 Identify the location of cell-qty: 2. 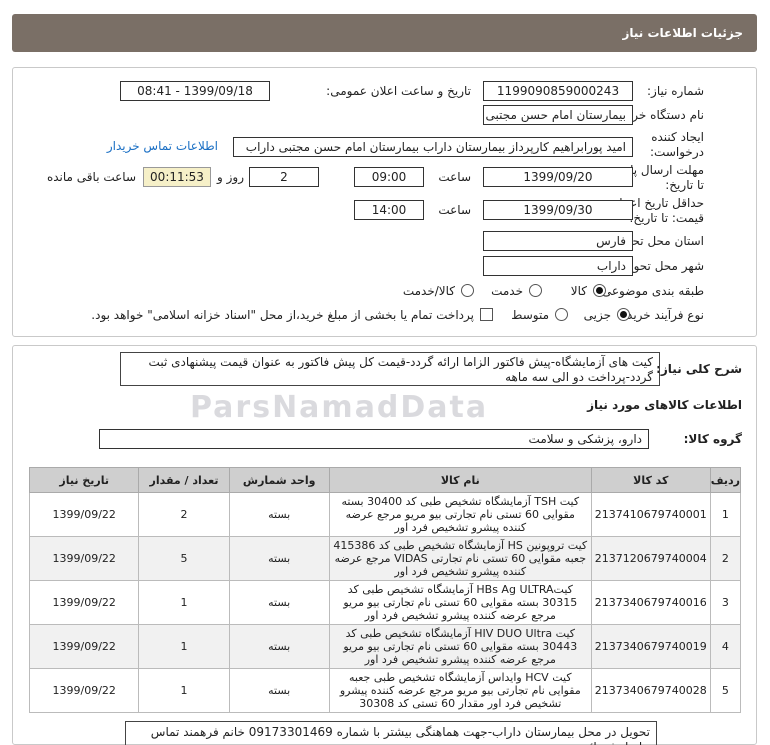
(184, 514).